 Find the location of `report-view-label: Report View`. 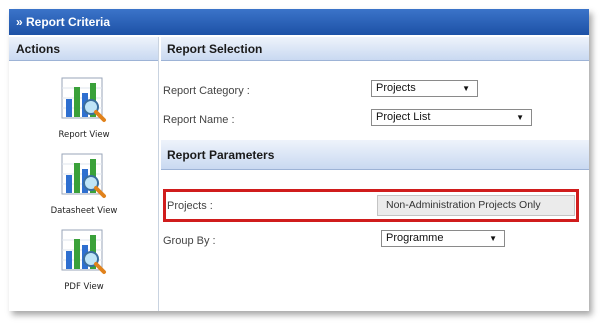

report-view-label: Report View is located at coordinates (84, 135).